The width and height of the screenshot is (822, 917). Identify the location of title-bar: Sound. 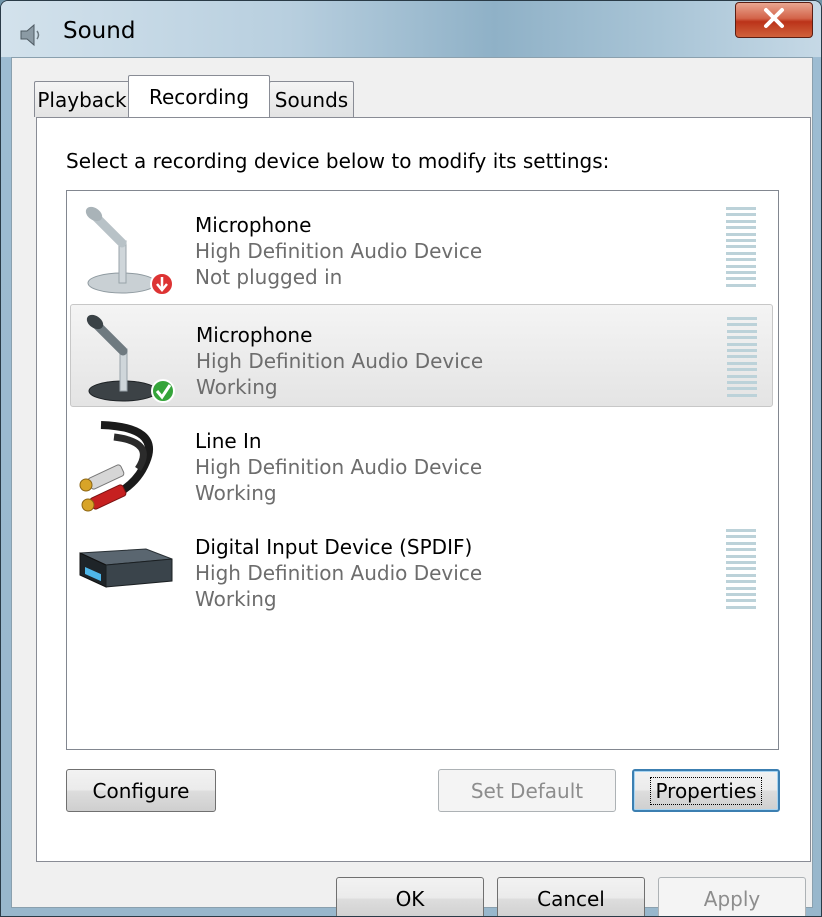
(411, 29).